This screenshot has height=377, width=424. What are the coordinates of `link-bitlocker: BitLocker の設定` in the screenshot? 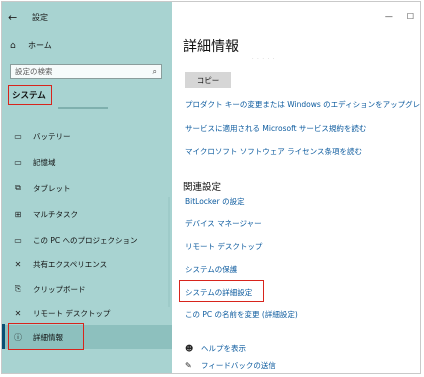 It's located at (215, 201).